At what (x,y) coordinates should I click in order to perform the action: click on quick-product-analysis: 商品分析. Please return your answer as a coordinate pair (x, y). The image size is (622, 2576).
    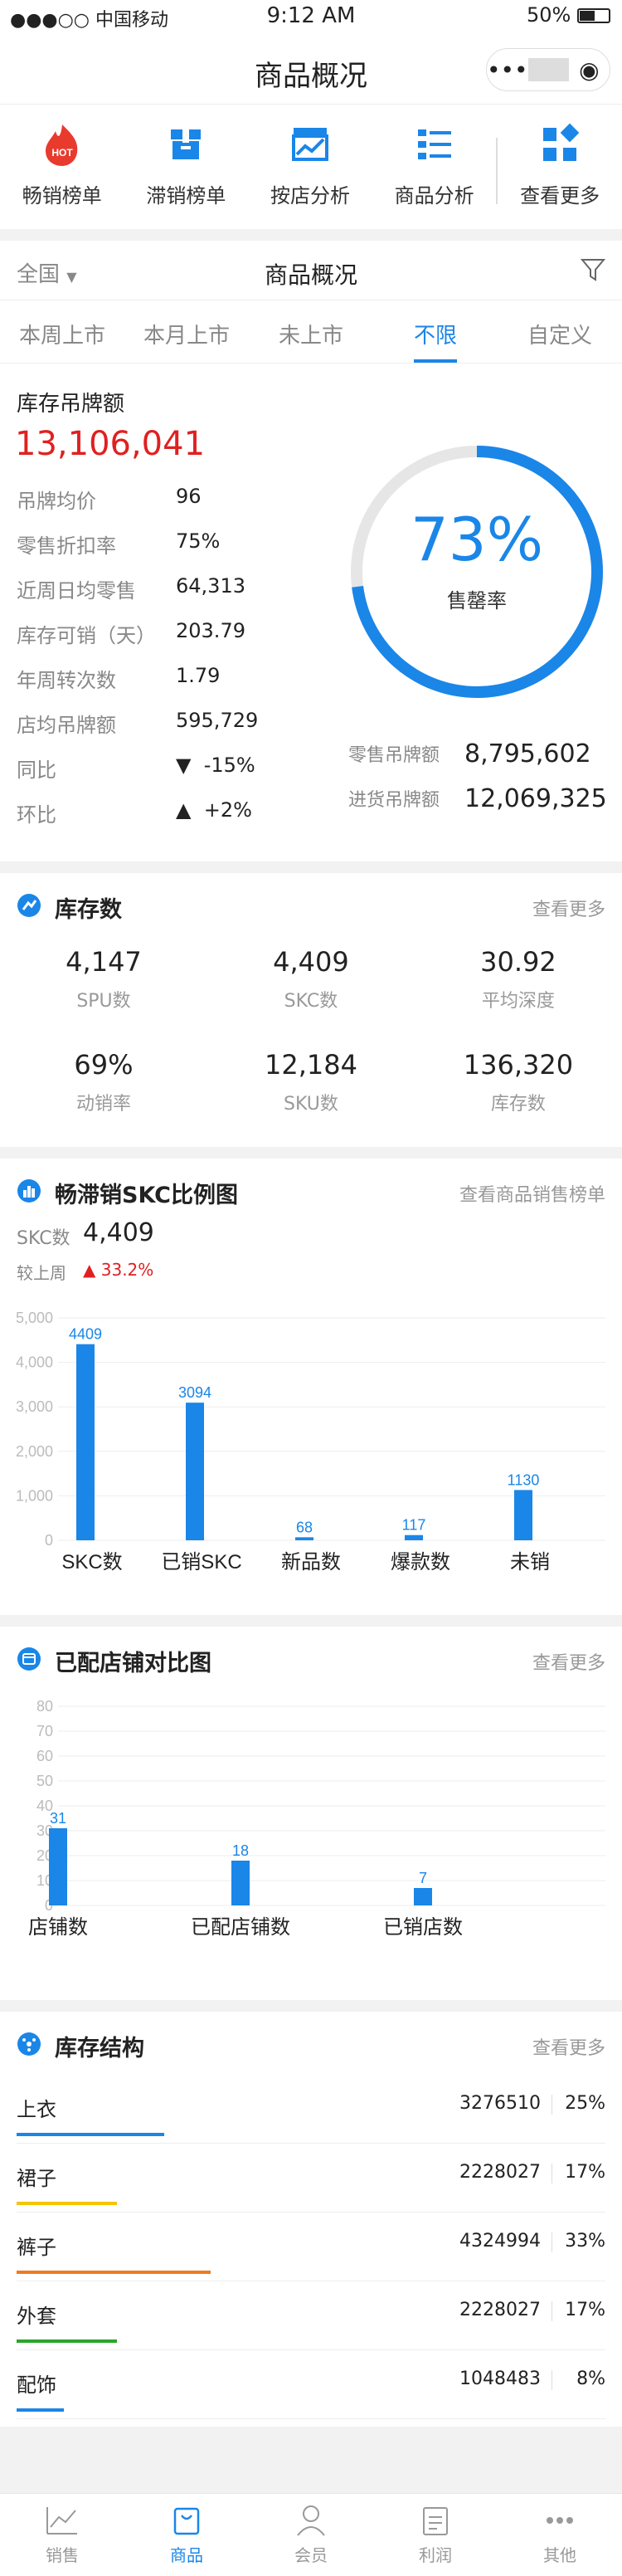
    Looking at the image, I should click on (434, 175).